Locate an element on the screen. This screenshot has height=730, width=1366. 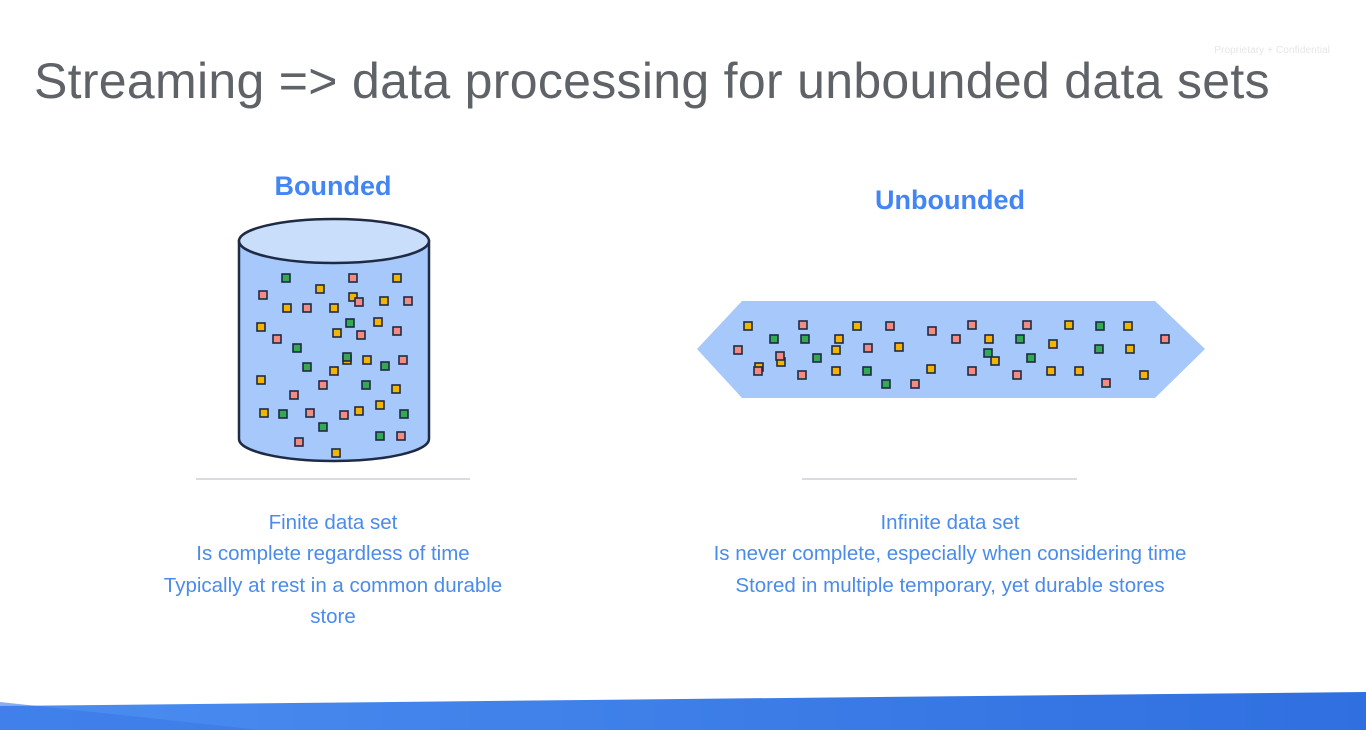
unbounded-line-1: Infinite data set is located at coordinates (950, 522).